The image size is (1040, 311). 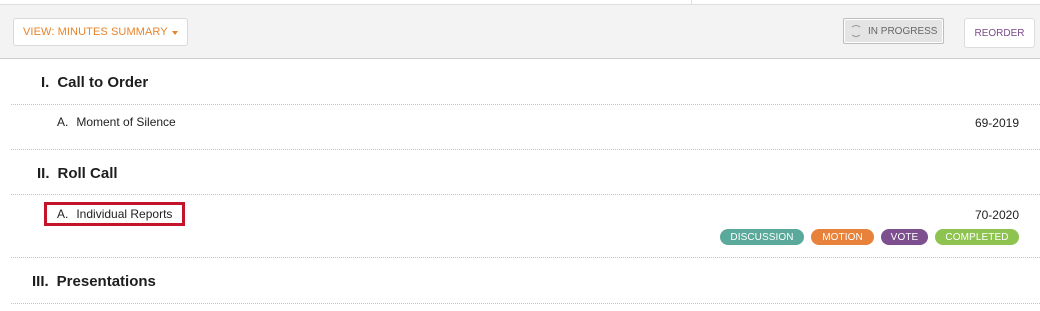 I want to click on row-divider, so click(x=525, y=303).